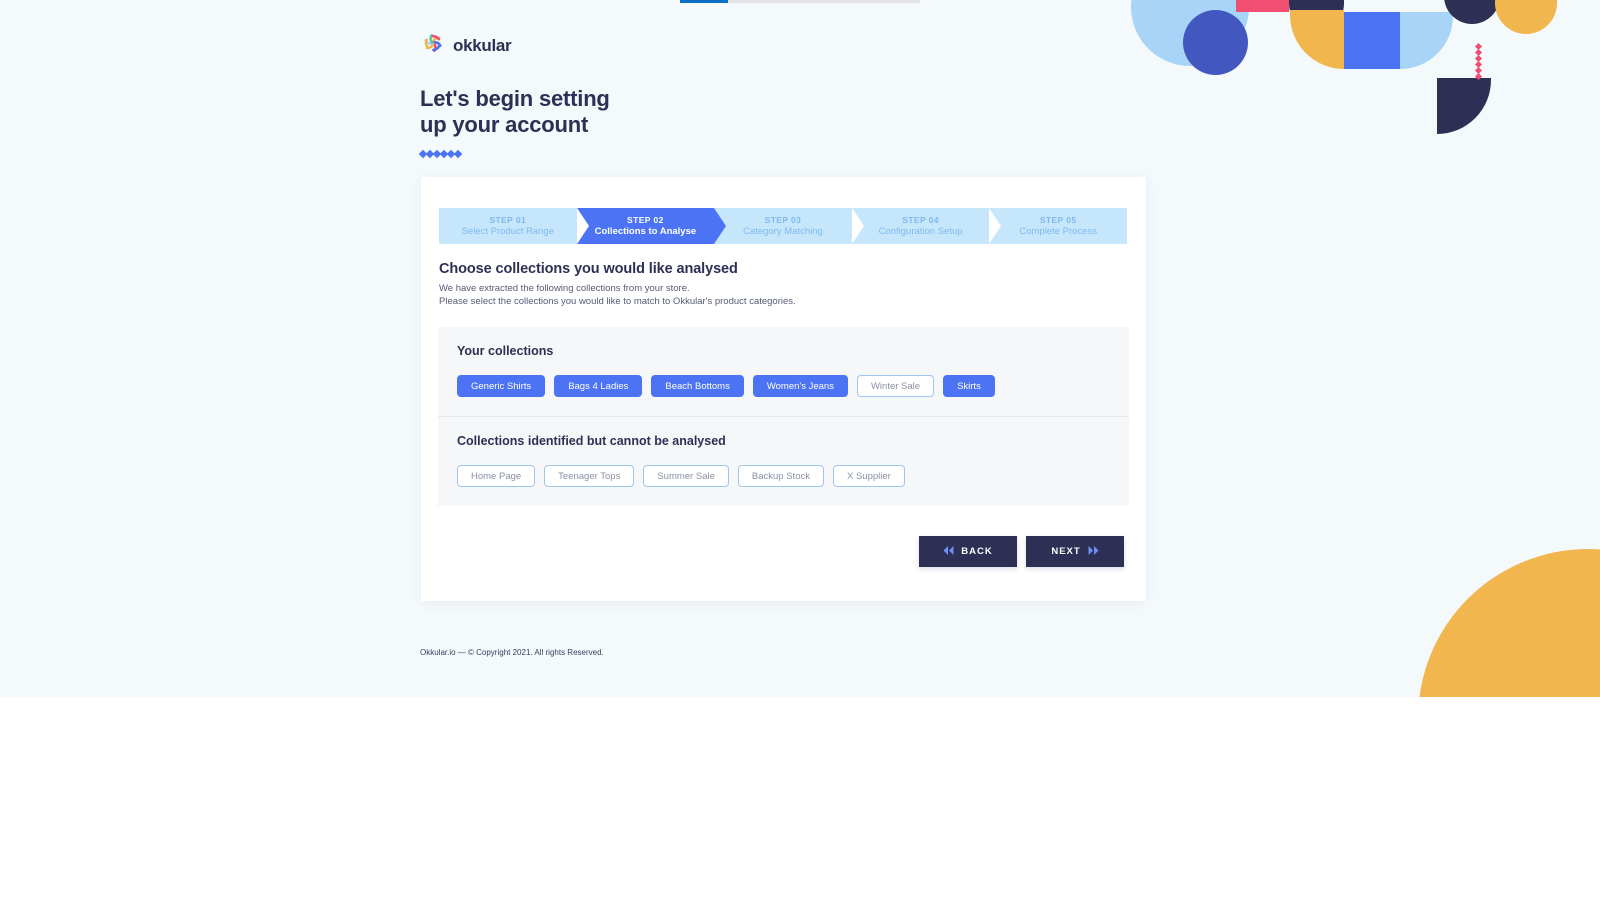  What do you see at coordinates (697, 386) in the screenshot?
I see `collection-tag: Beach Bottoms` at bounding box center [697, 386].